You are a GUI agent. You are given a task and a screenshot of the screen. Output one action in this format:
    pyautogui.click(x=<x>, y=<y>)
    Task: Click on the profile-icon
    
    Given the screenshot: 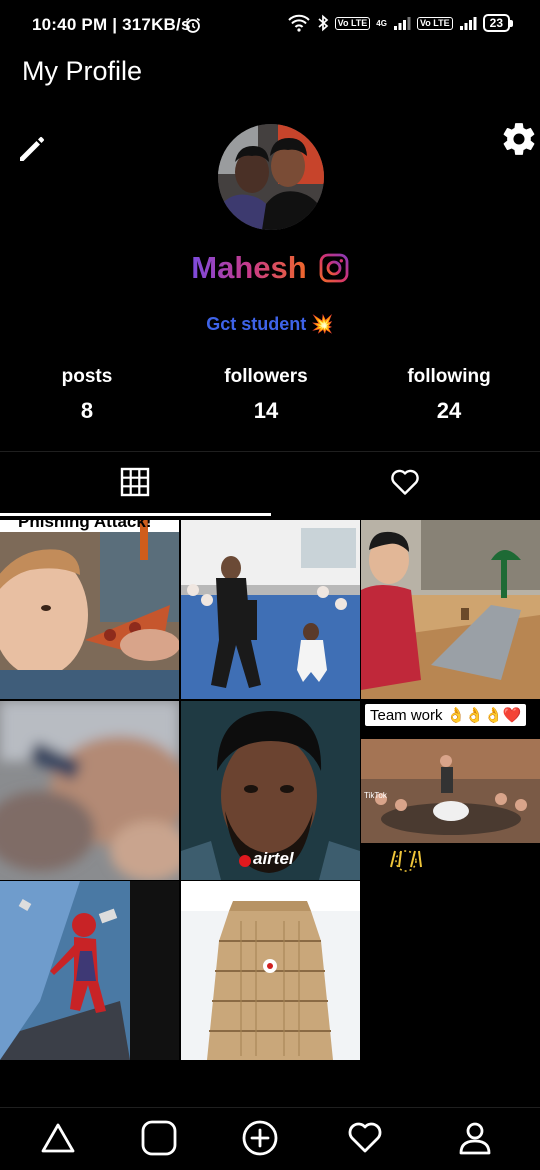 What is the action you would take?
    pyautogui.click(x=475, y=1140)
    